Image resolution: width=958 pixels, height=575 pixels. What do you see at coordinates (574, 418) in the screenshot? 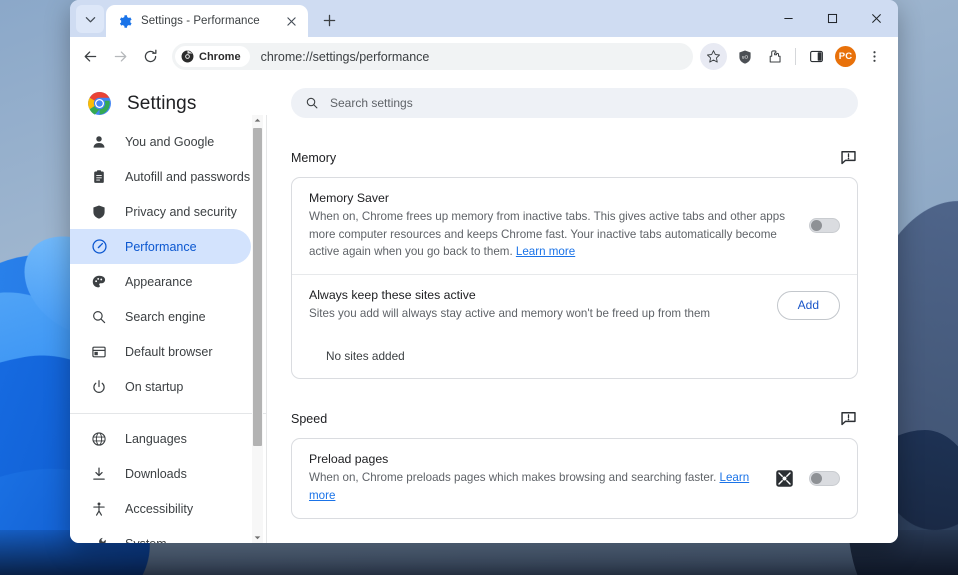
I see `speed-section-header: Speed` at bounding box center [574, 418].